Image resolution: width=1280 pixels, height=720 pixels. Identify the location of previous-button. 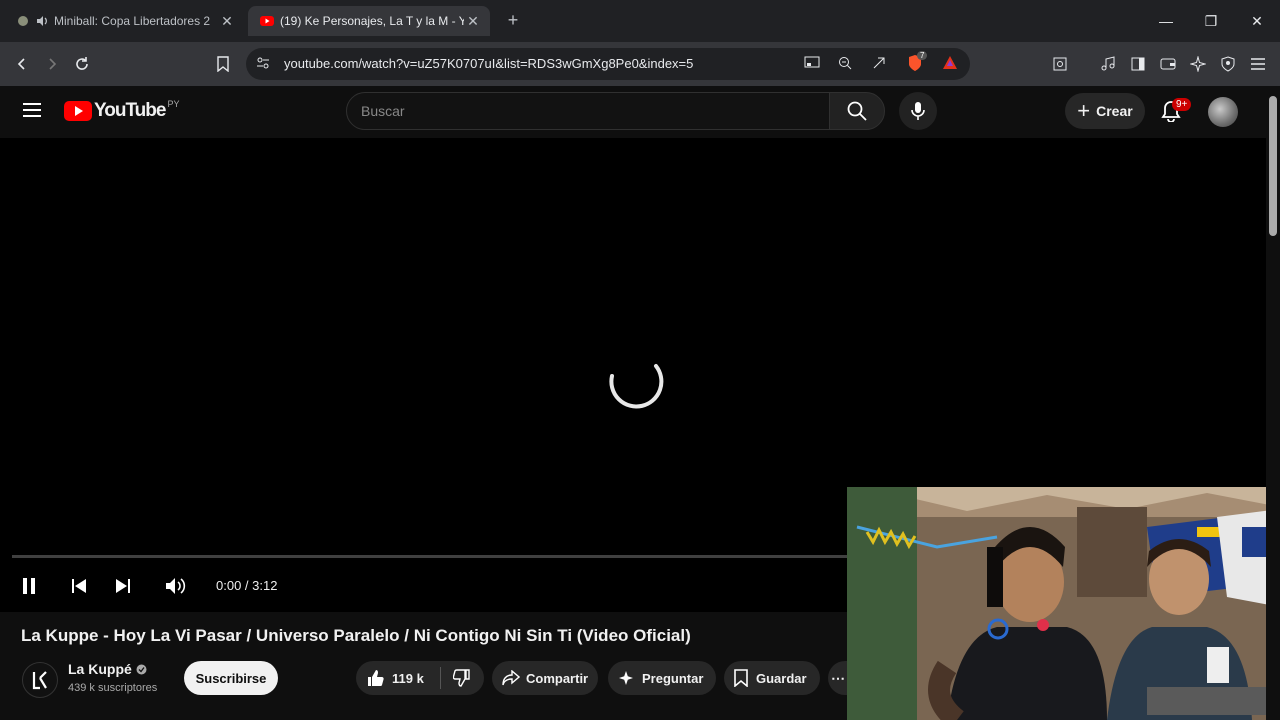
(79, 586).